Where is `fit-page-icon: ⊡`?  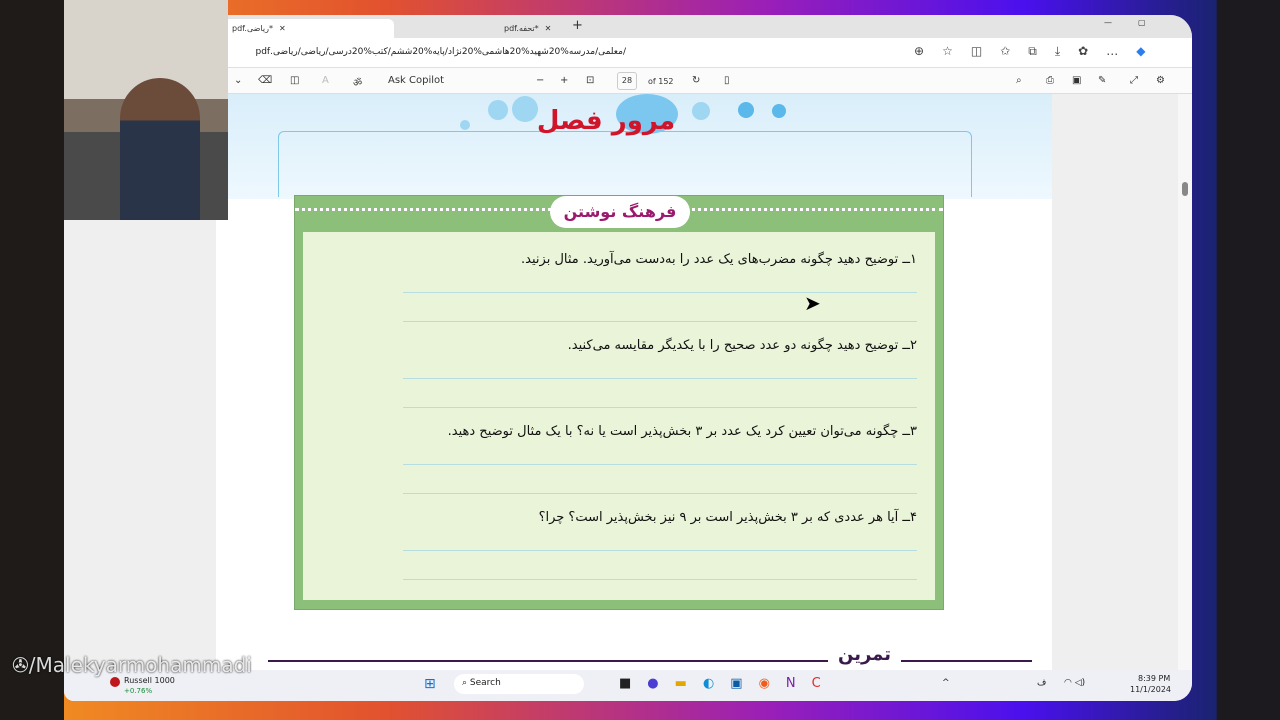
fit-page-icon: ⊡ is located at coordinates (590, 80).